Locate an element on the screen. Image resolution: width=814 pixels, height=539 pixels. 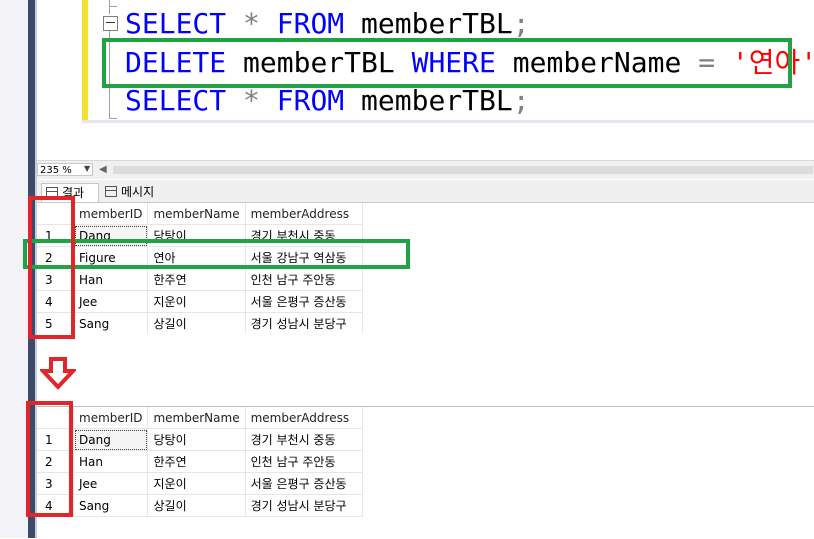
table-row: 4 Jee 지운이 서울 은평구 증산동 is located at coordinates (200, 301).